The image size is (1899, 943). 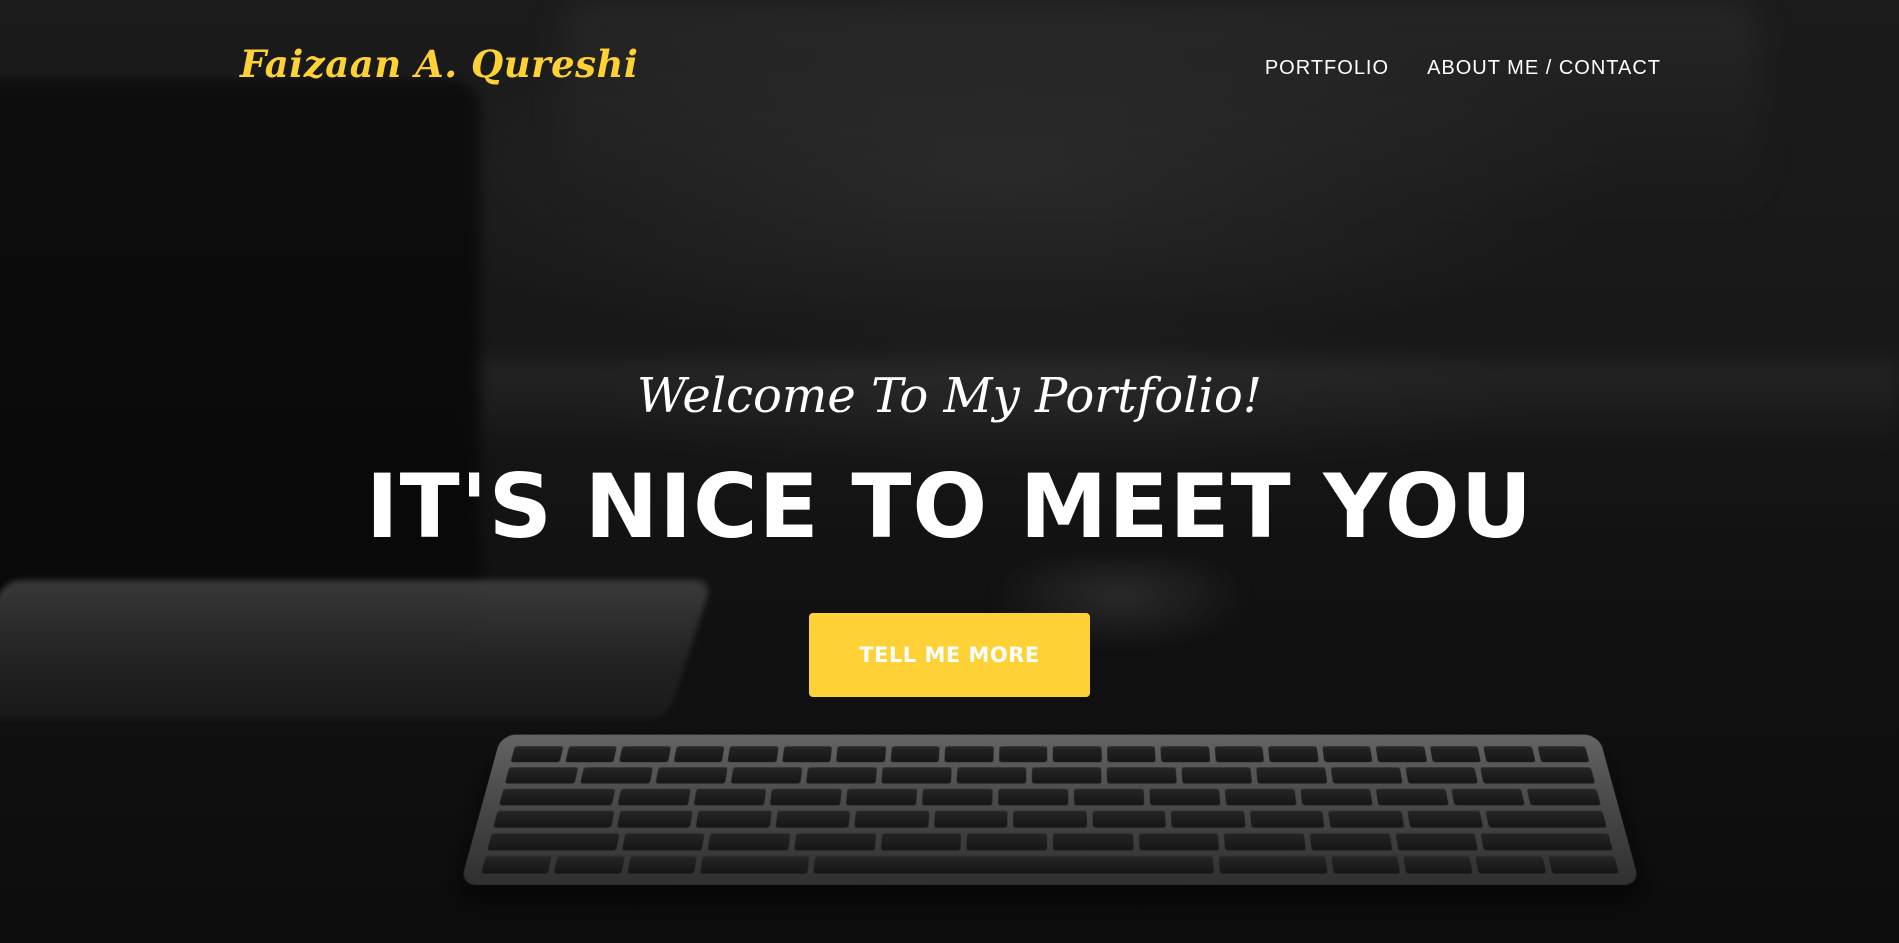 I want to click on brand-logo: Faizaan A. Qureshi, so click(x=439, y=64).